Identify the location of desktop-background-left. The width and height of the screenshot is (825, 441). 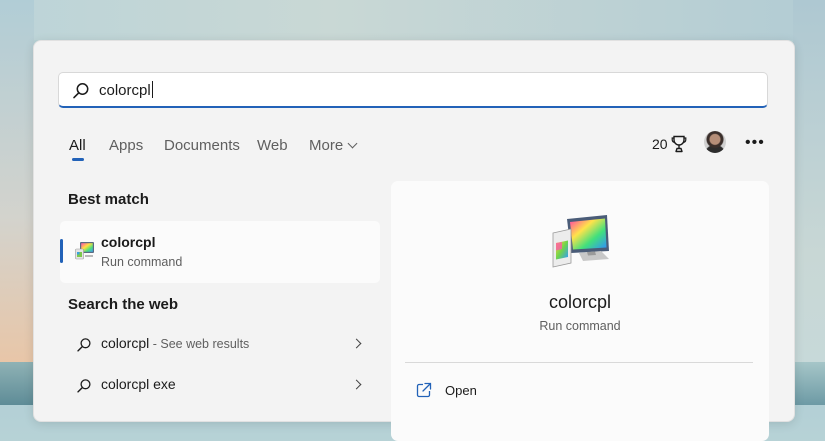
(17, 181).